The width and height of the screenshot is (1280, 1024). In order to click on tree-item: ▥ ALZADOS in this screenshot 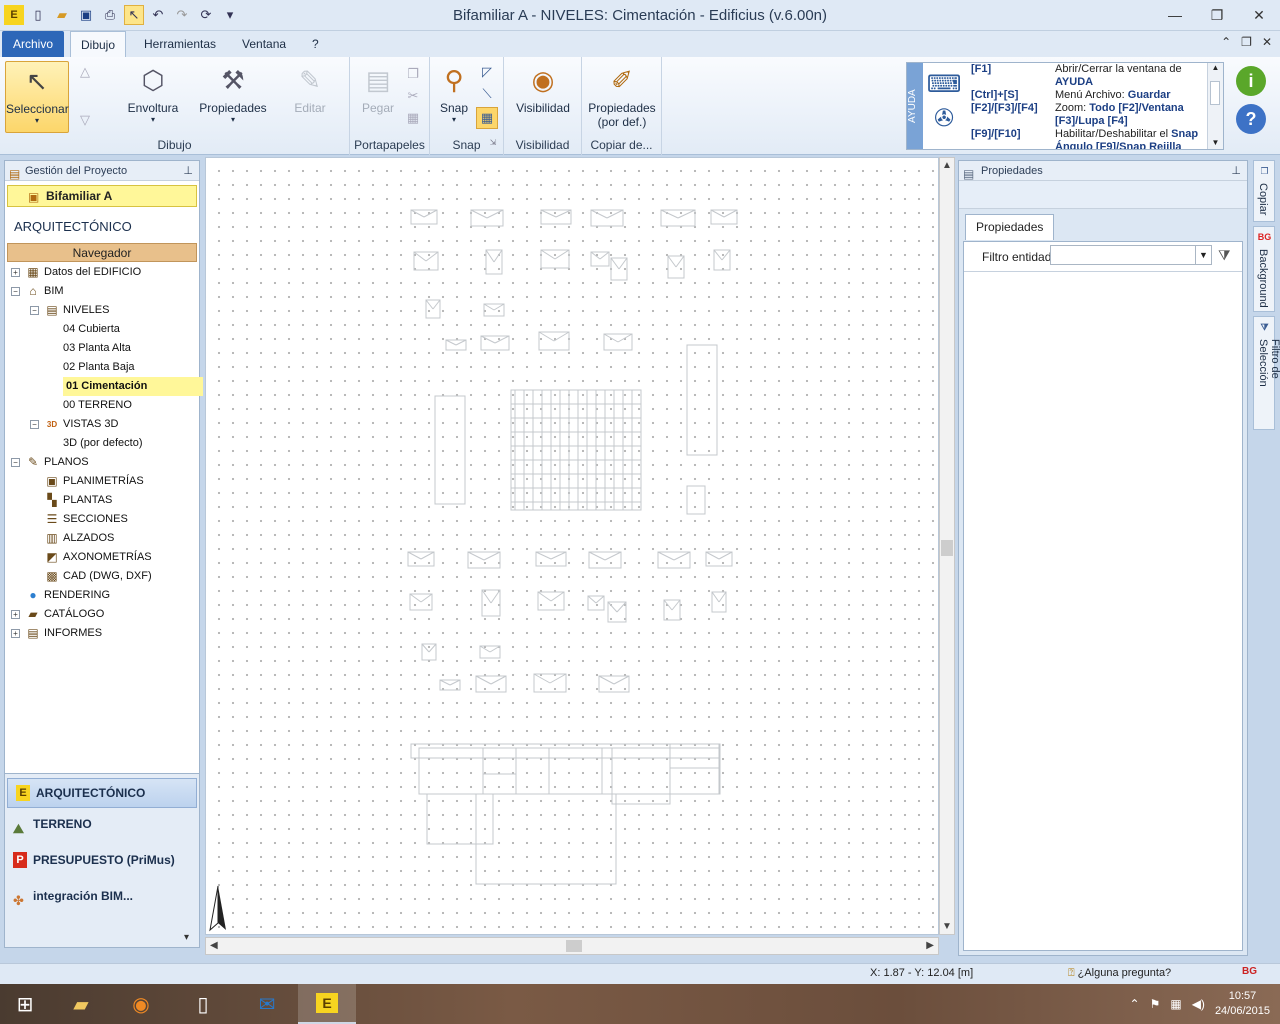, I will do `click(102, 538)`.